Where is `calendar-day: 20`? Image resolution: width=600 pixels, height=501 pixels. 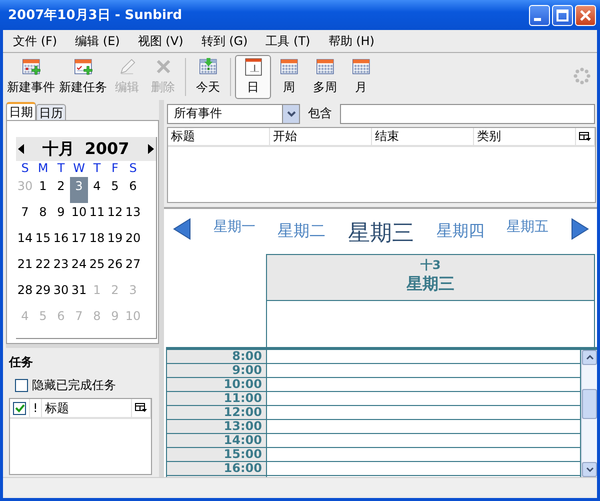 calendar-day: 20 is located at coordinates (133, 242).